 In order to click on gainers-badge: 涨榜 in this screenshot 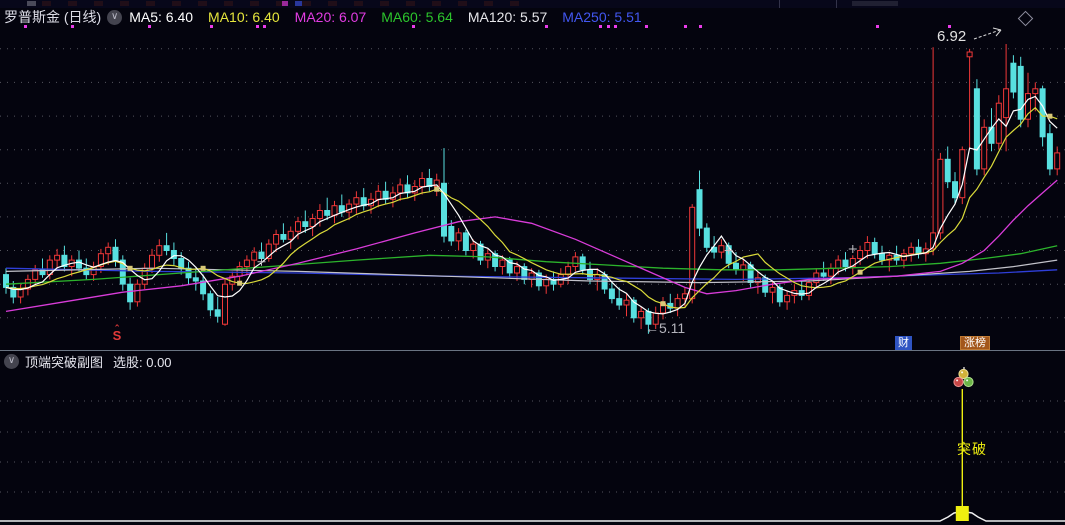, I will do `click(975, 343)`.